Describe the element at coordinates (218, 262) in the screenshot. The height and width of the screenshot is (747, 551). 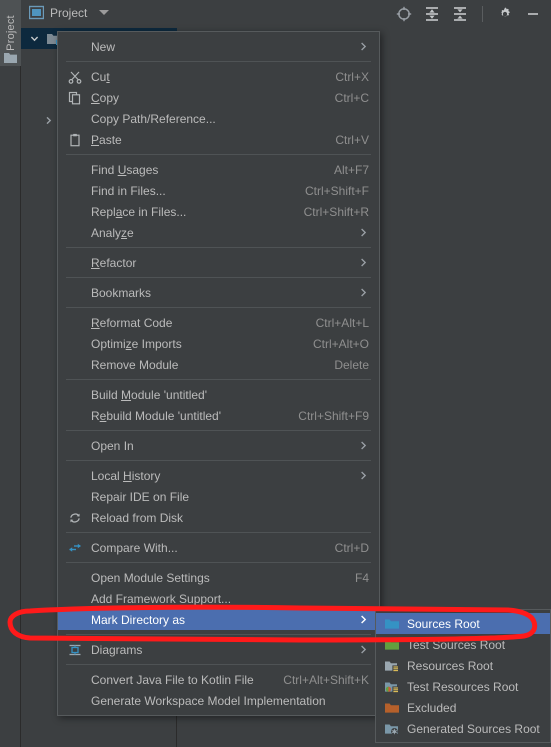
I see `menu-item-refactor: Refactor` at that location.